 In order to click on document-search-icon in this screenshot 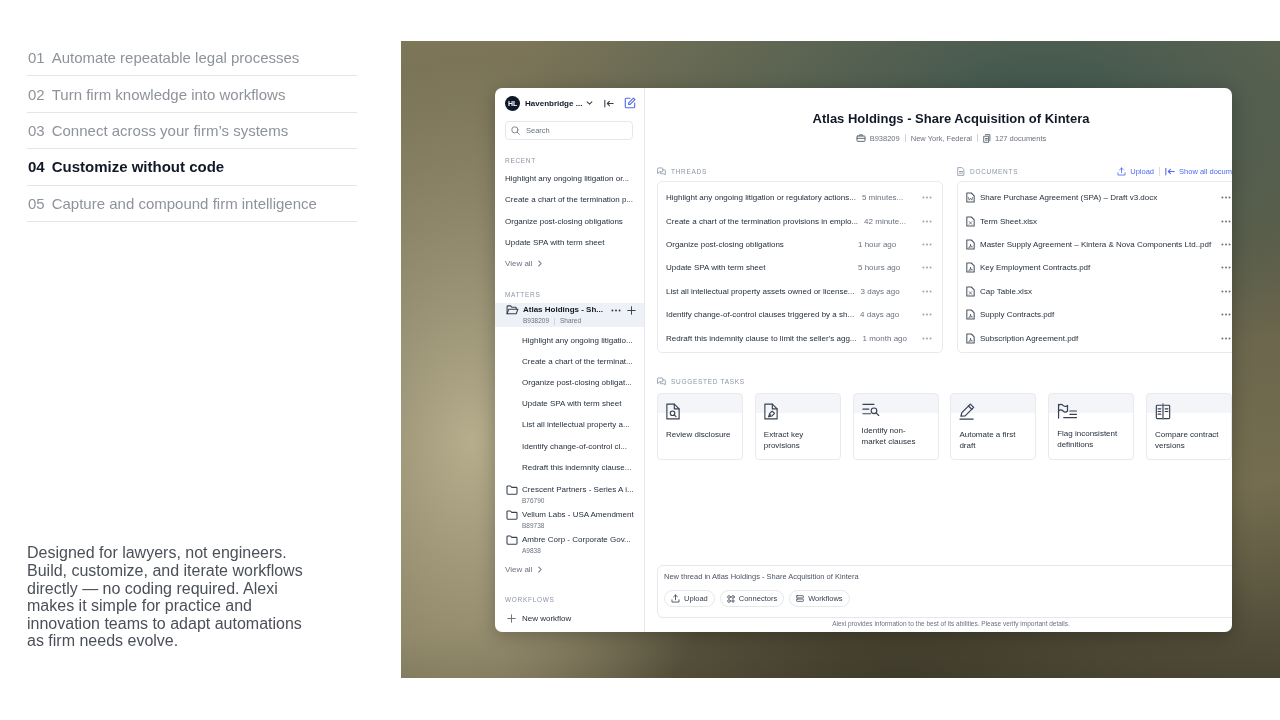, I will do `click(673, 411)`.